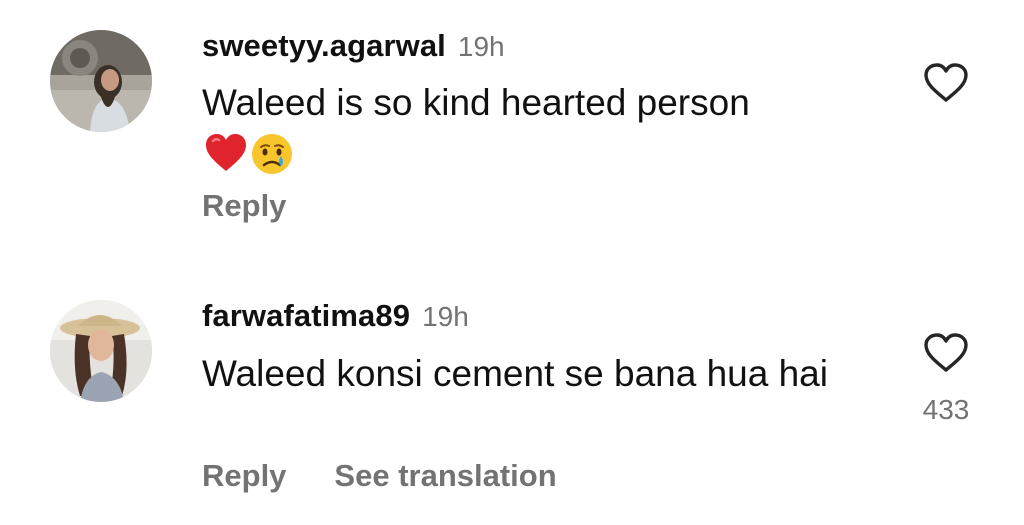 The image size is (1024, 525). I want to click on crying-face-icon, so click(272, 154).